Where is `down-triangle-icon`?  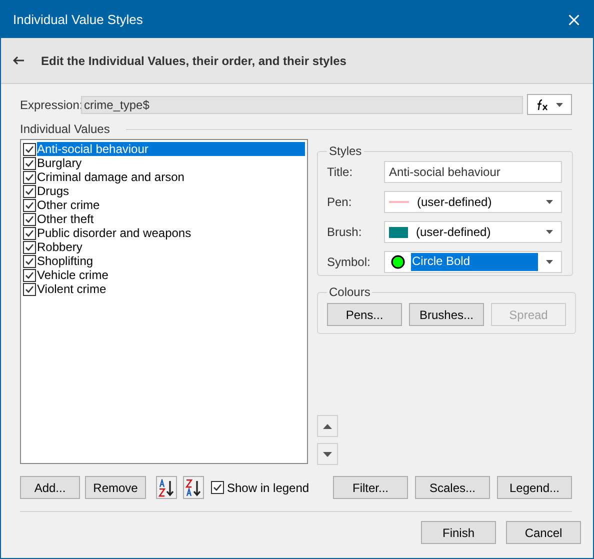
down-triangle-icon is located at coordinates (327, 454).